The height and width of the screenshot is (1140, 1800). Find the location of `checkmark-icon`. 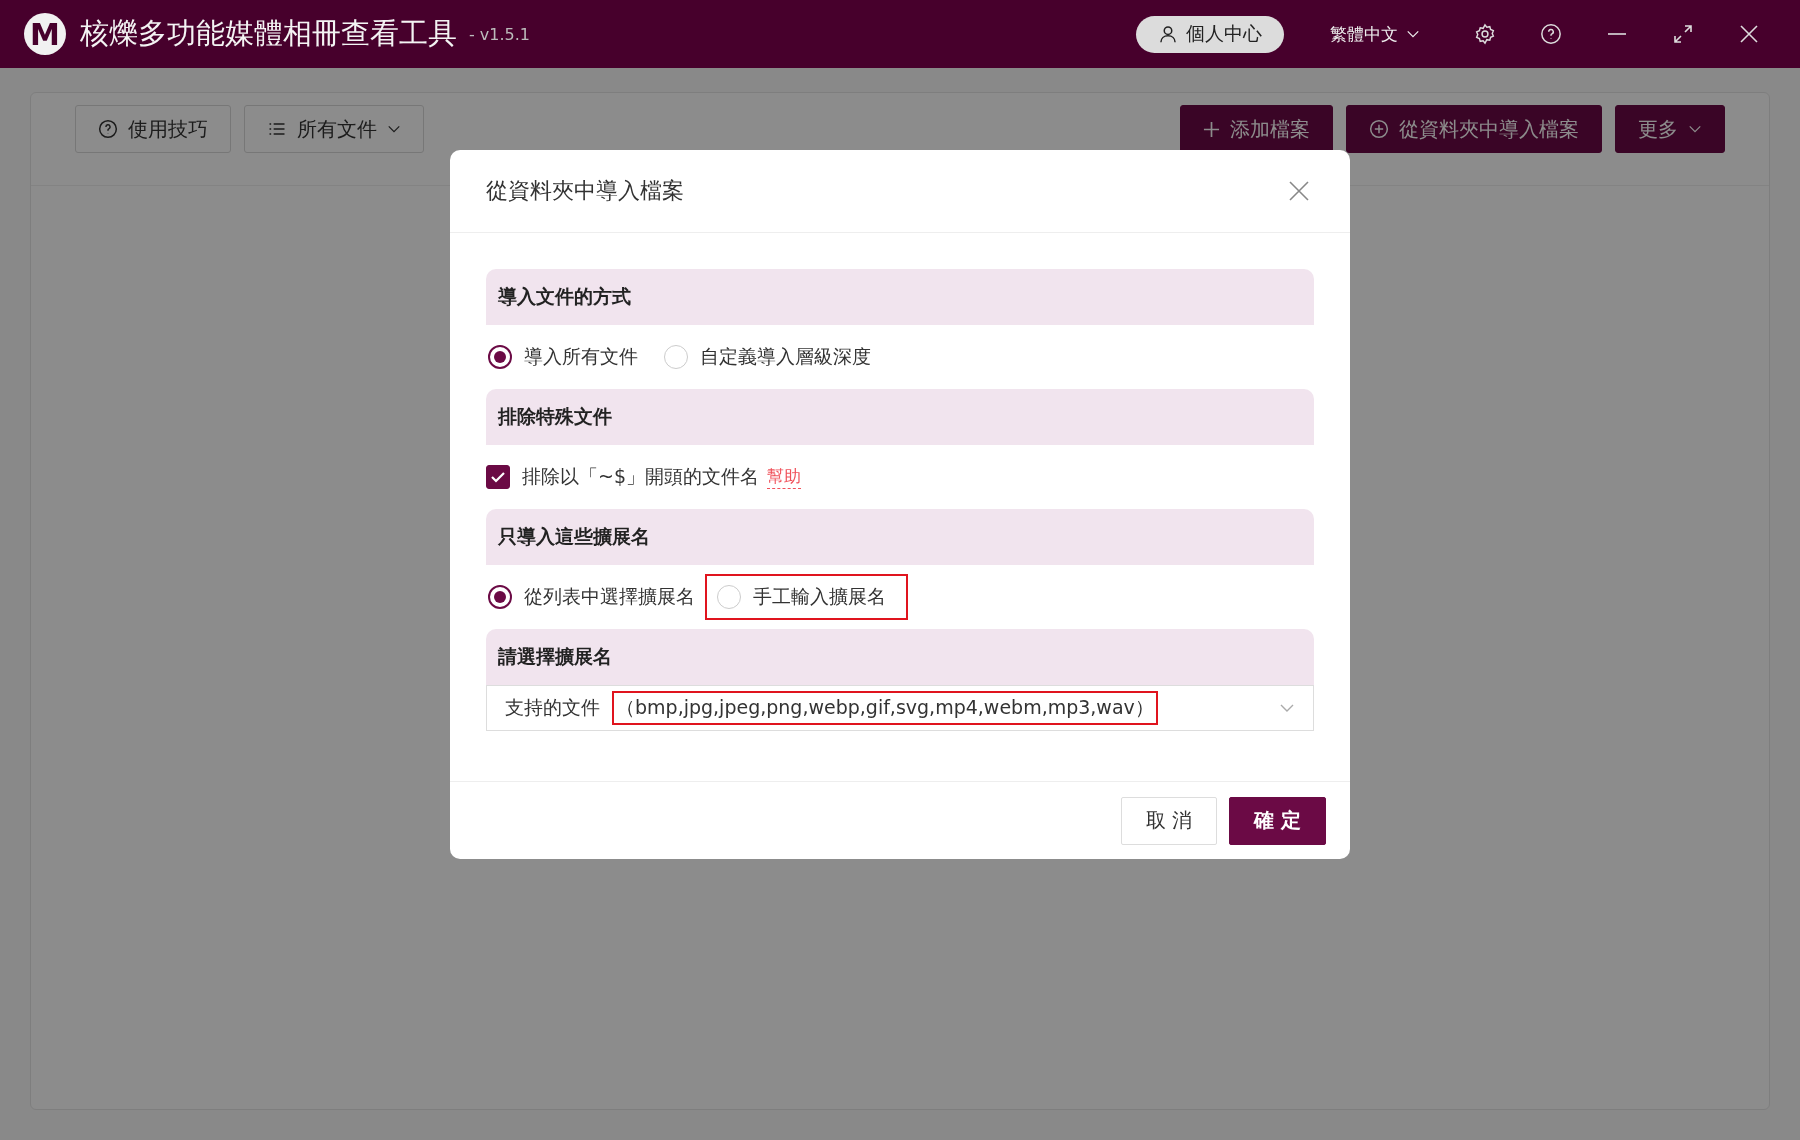

checkmark-icon is located at coordinates (498, 477).